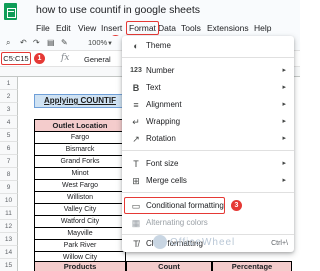 This screenshot has width=320, height=271. I want to click on outlet-cell: Mayville, so click(80, 234).